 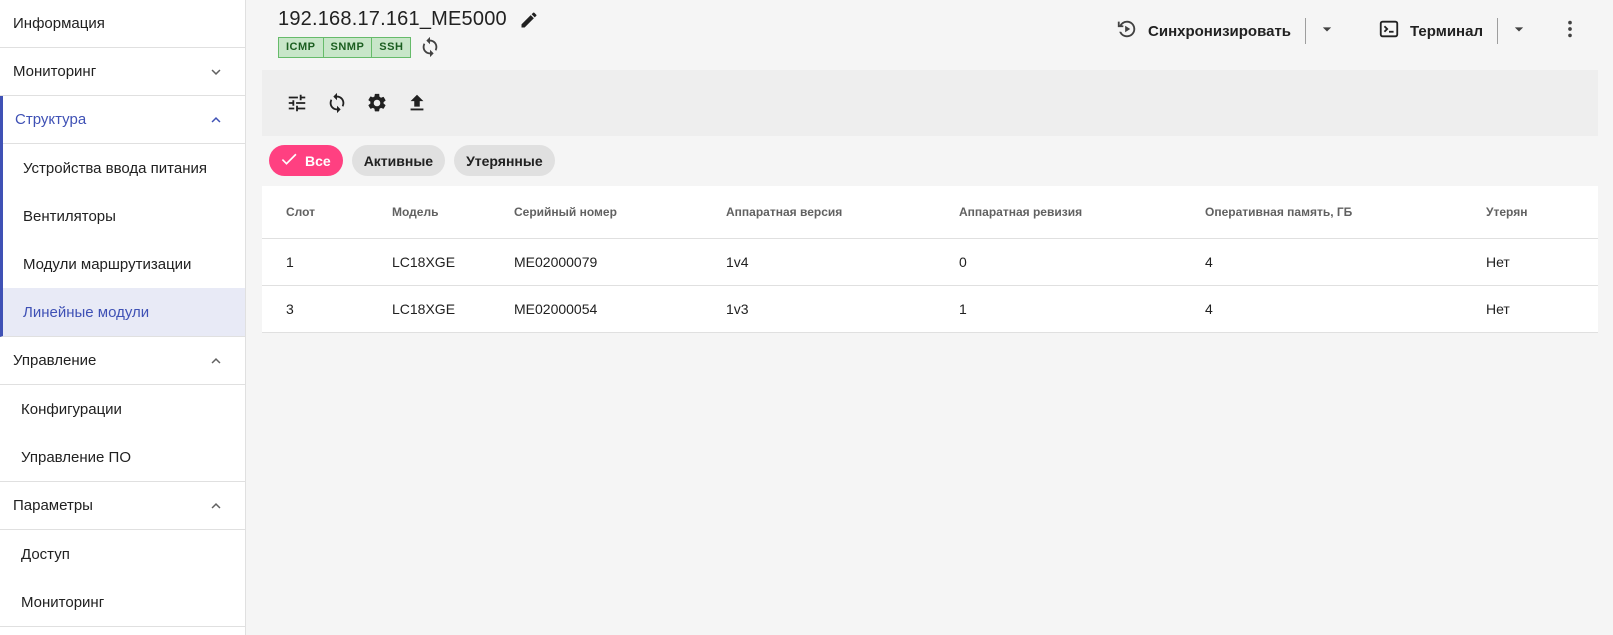 What do you see at coordinates (737, 309) in the screenshot?
I see `cell-hw-version: 1v3` at bounding box center [737, 309].